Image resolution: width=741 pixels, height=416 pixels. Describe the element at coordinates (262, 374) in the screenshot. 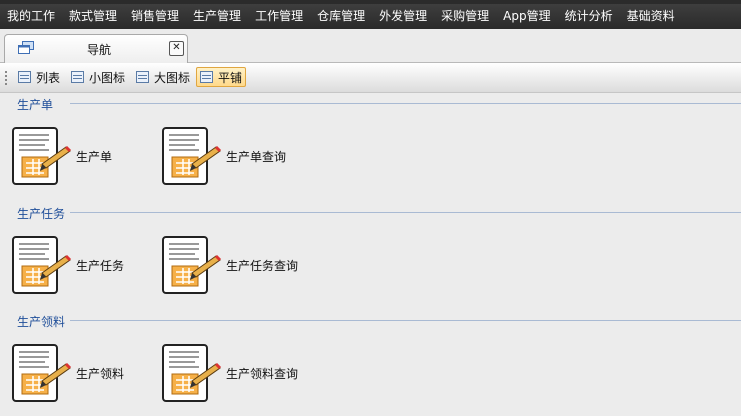

I see `tile-label: 生产领料查询` at that location.